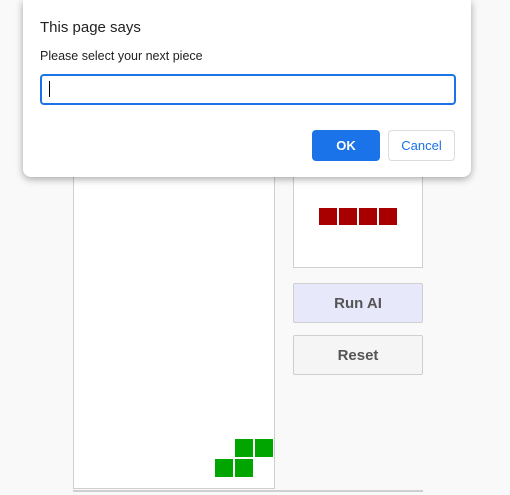  What do you see at coordinates (421, 145) in the screenshot?
I see `cancel-button: Cancel` at bounding box center [421, 145].